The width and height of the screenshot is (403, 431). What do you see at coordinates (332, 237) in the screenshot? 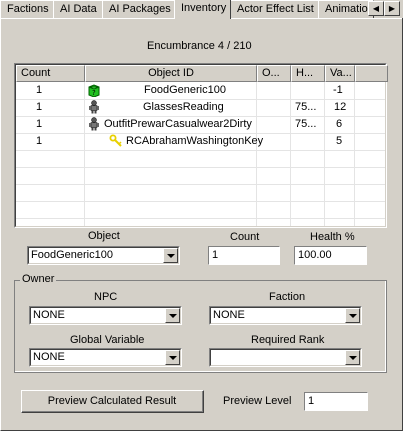
I see `health-label: Health %` at bounding box center [332, 237].